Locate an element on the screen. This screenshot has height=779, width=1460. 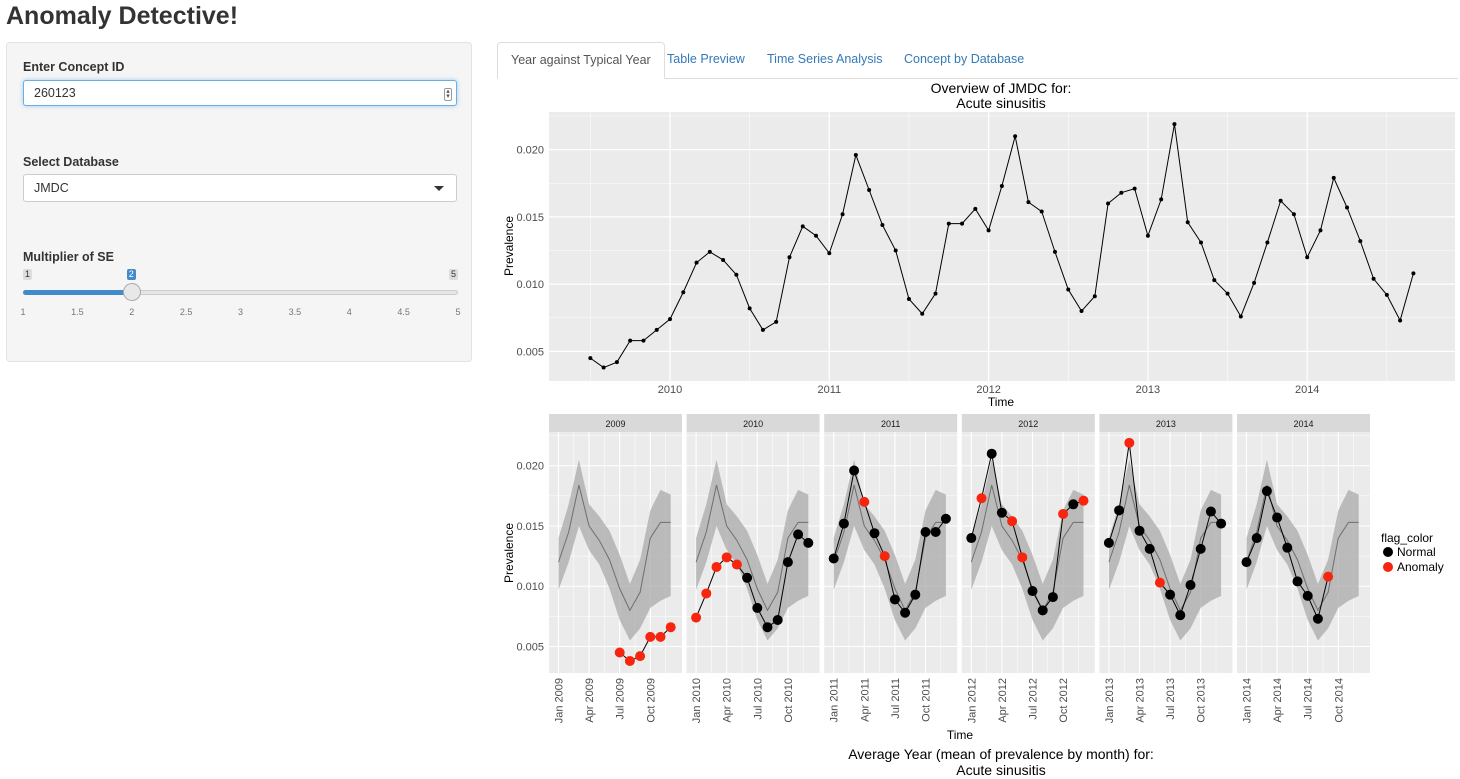
month-tick-label: Jan 2011 is located at coordinates (835, 700).